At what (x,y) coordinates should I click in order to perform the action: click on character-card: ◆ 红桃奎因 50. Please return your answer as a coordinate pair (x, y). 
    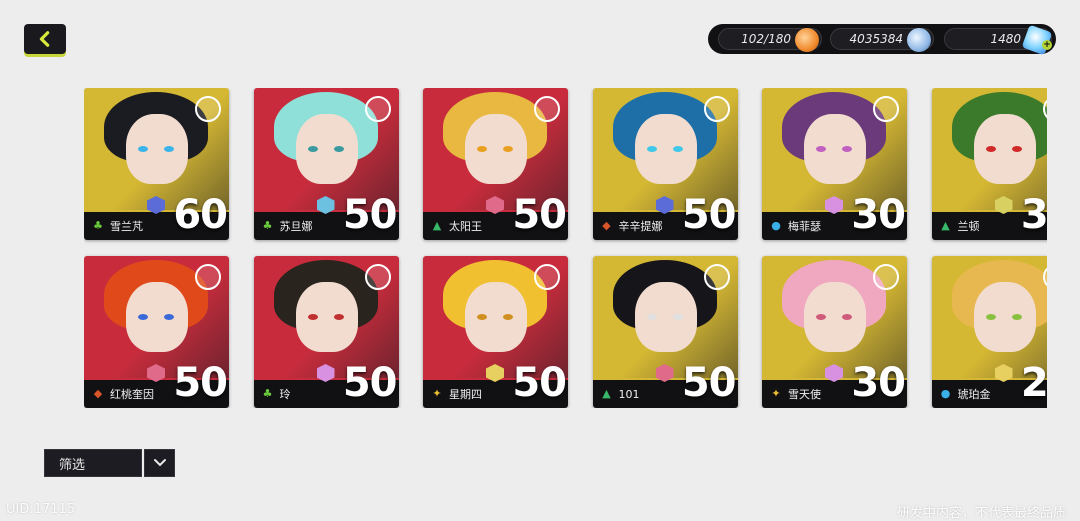
    Looking at the image, I should click on (156, 332).